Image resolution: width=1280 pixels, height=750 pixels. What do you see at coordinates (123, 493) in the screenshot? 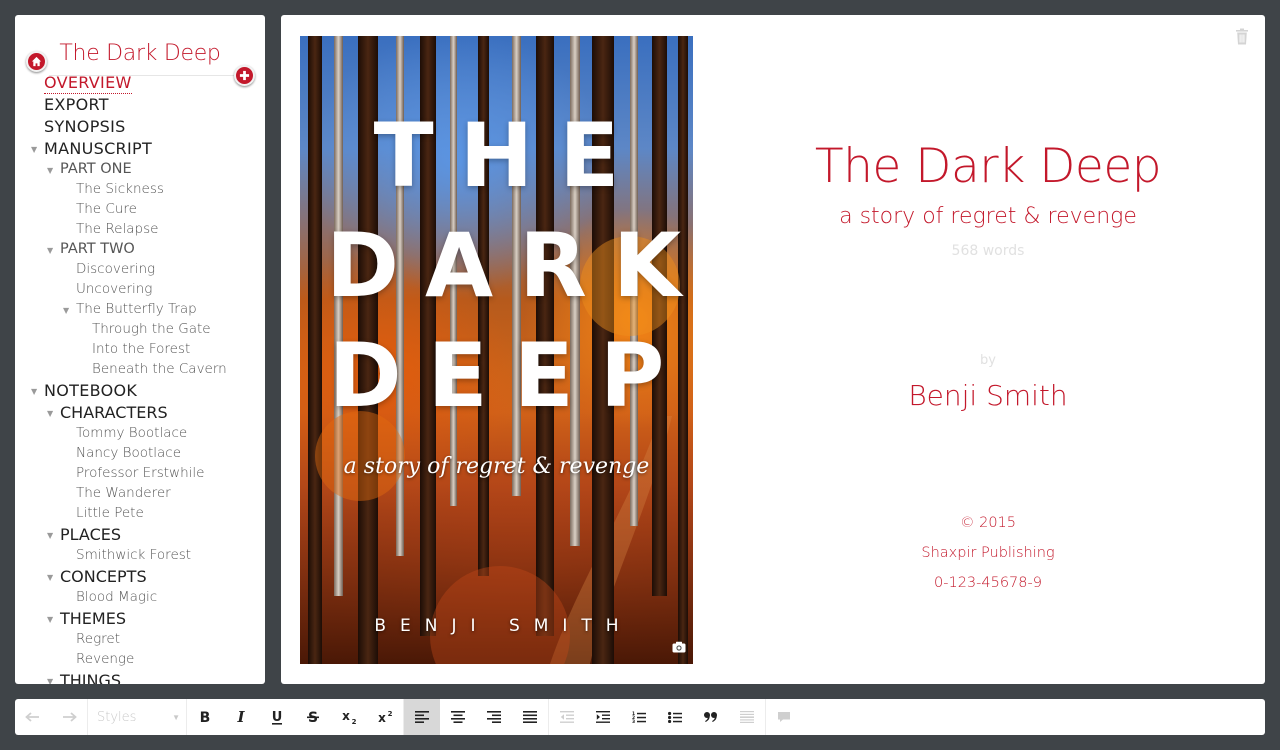
I see `tree-item: The Wanderer` at bounding box center [123, 493].